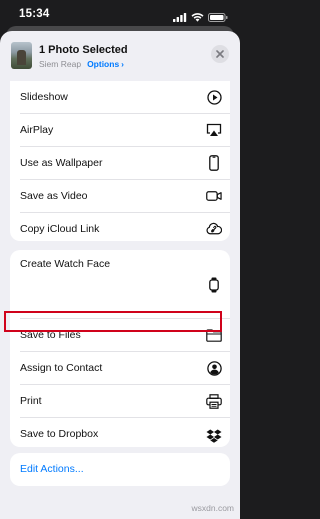 This screenshot has height=519, width=320. I want to click on selection-title: 1 Photo Selected, so click(83, 50).